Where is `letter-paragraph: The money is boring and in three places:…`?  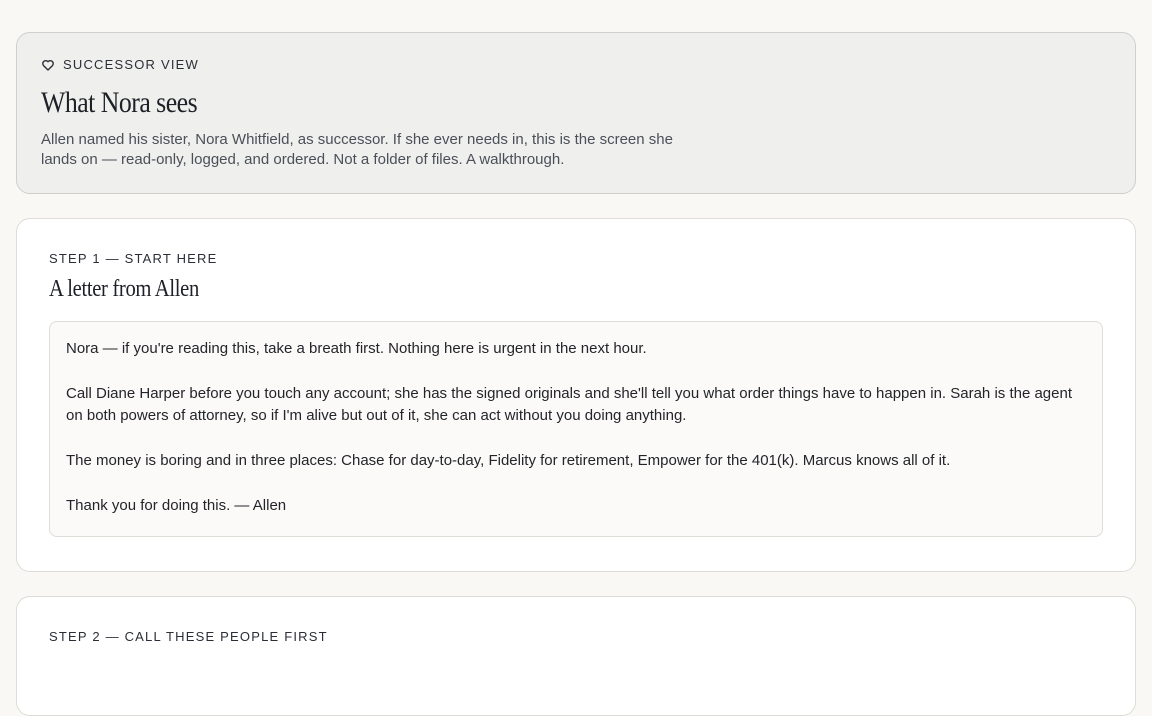
letter-paragraph: The money is boring and in three places:… is located at coordinates (508, 460).